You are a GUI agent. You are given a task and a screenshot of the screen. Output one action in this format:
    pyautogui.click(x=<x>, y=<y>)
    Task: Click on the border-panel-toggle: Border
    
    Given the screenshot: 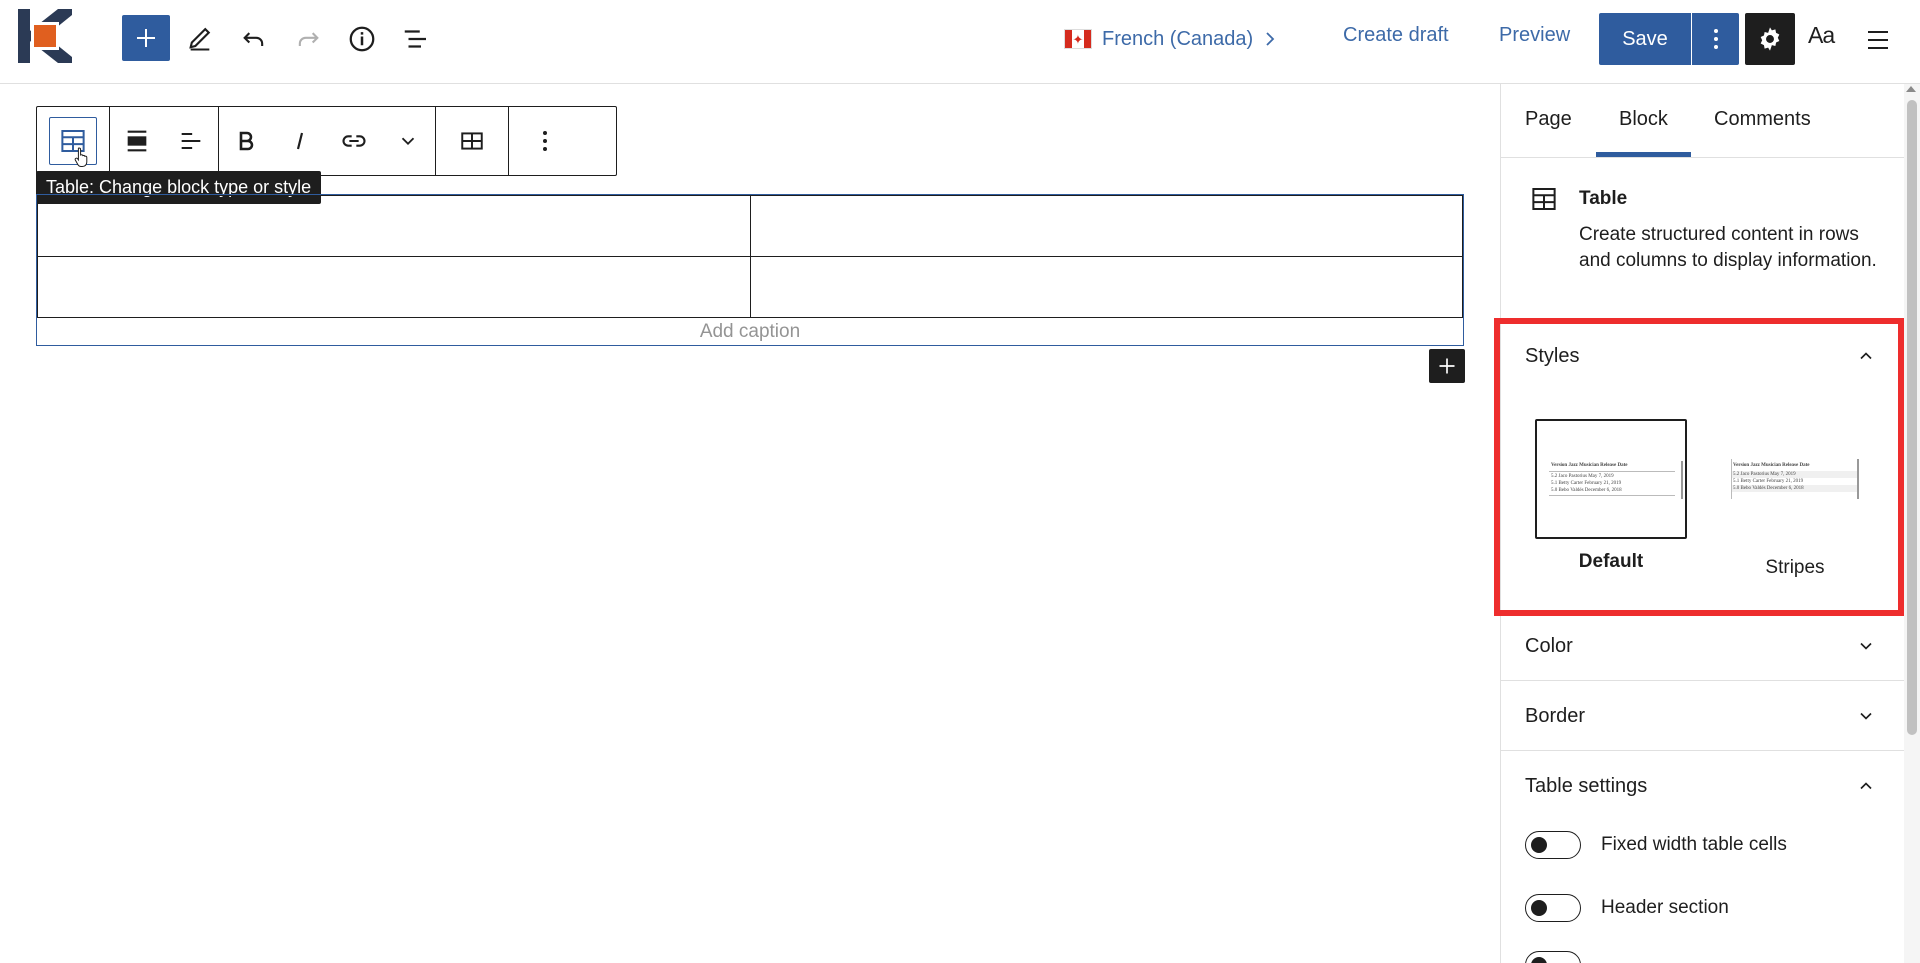 What is the action you would take?
    pyautogui.click(x=1703, y=716)
    